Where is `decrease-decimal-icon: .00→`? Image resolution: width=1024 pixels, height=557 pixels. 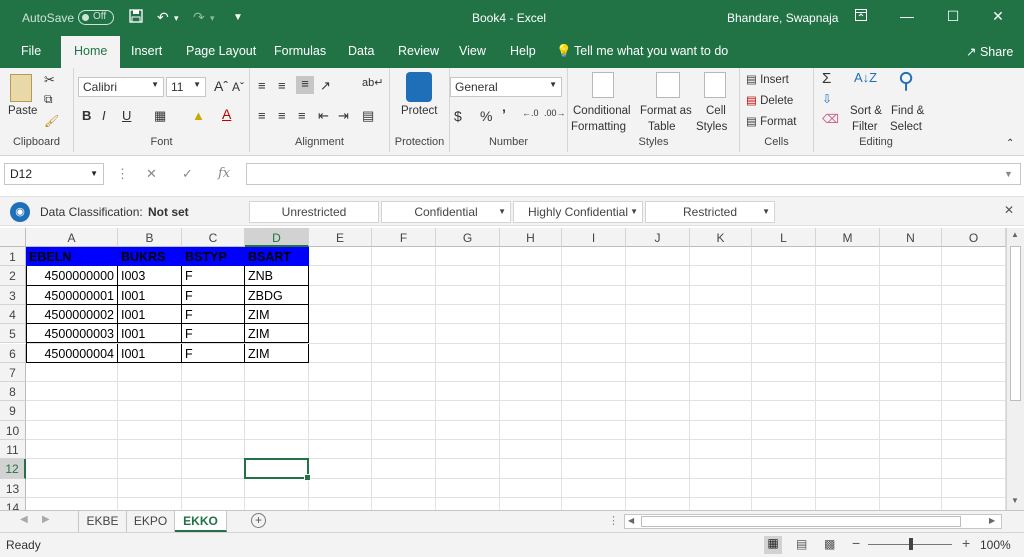 decrease-decimal-icon: .00→ is located at coordinates (555, 113).